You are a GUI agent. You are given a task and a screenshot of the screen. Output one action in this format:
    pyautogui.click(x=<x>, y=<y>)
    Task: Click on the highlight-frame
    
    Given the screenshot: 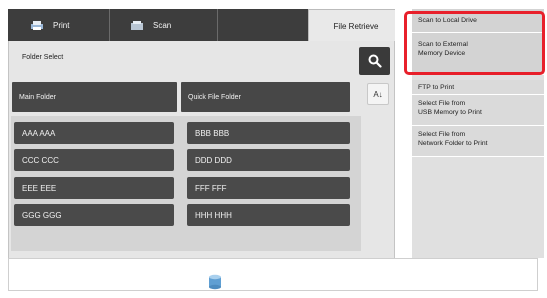 What is the action you would take?
    pyautogui.click(x=474, y=43)
    